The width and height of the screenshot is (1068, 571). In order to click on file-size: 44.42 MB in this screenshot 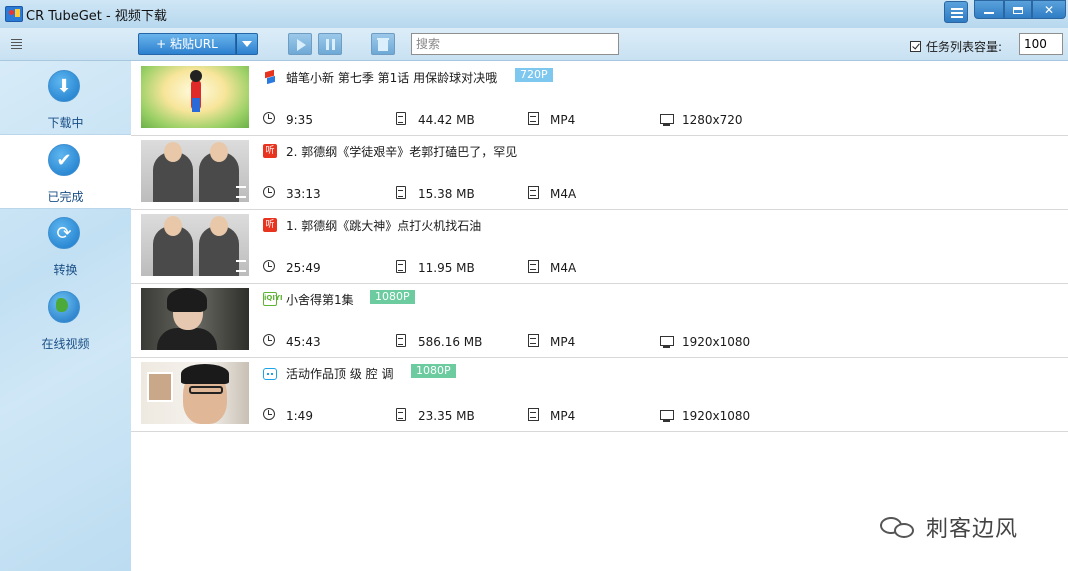, I will do `click(446, 120)`.